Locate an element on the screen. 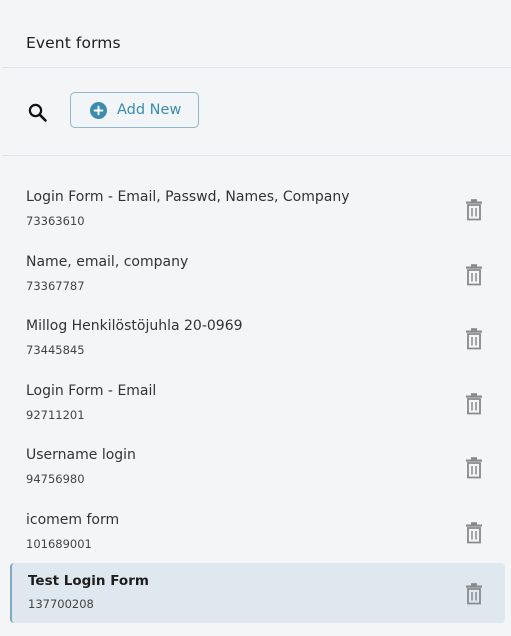  form-name: Millog Henkilöstöjuhla 20-0969 is located at coordinates (134, 326).